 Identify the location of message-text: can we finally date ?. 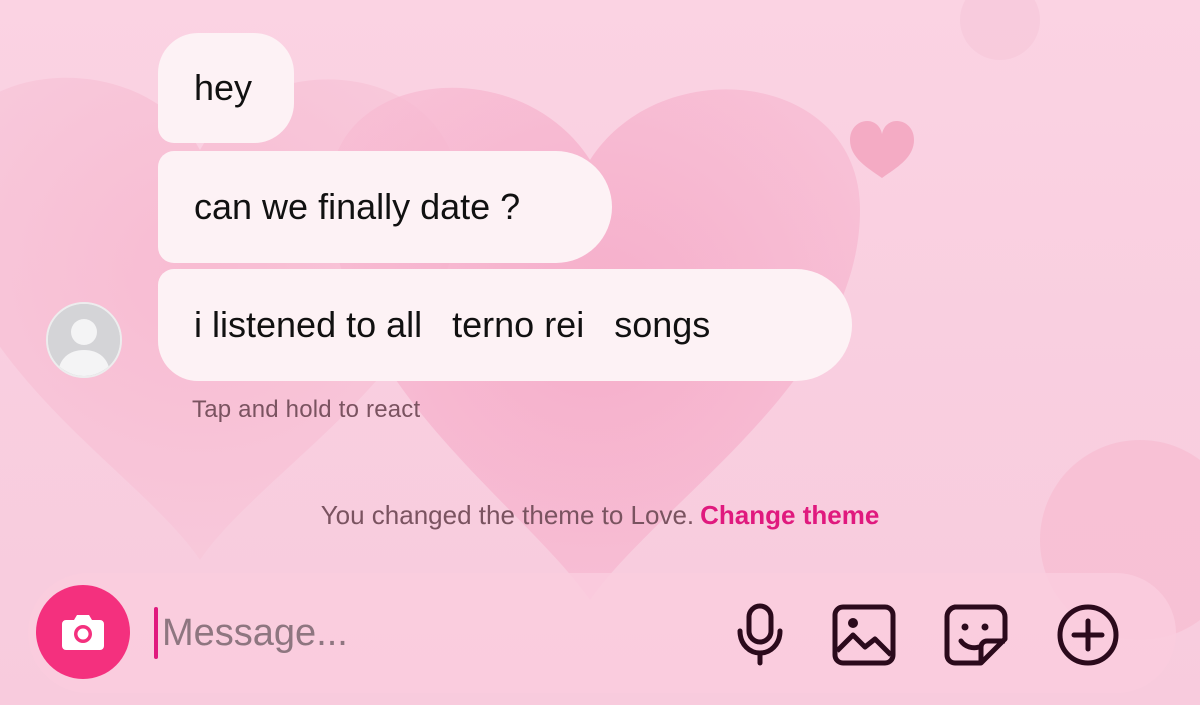
(357, 206).